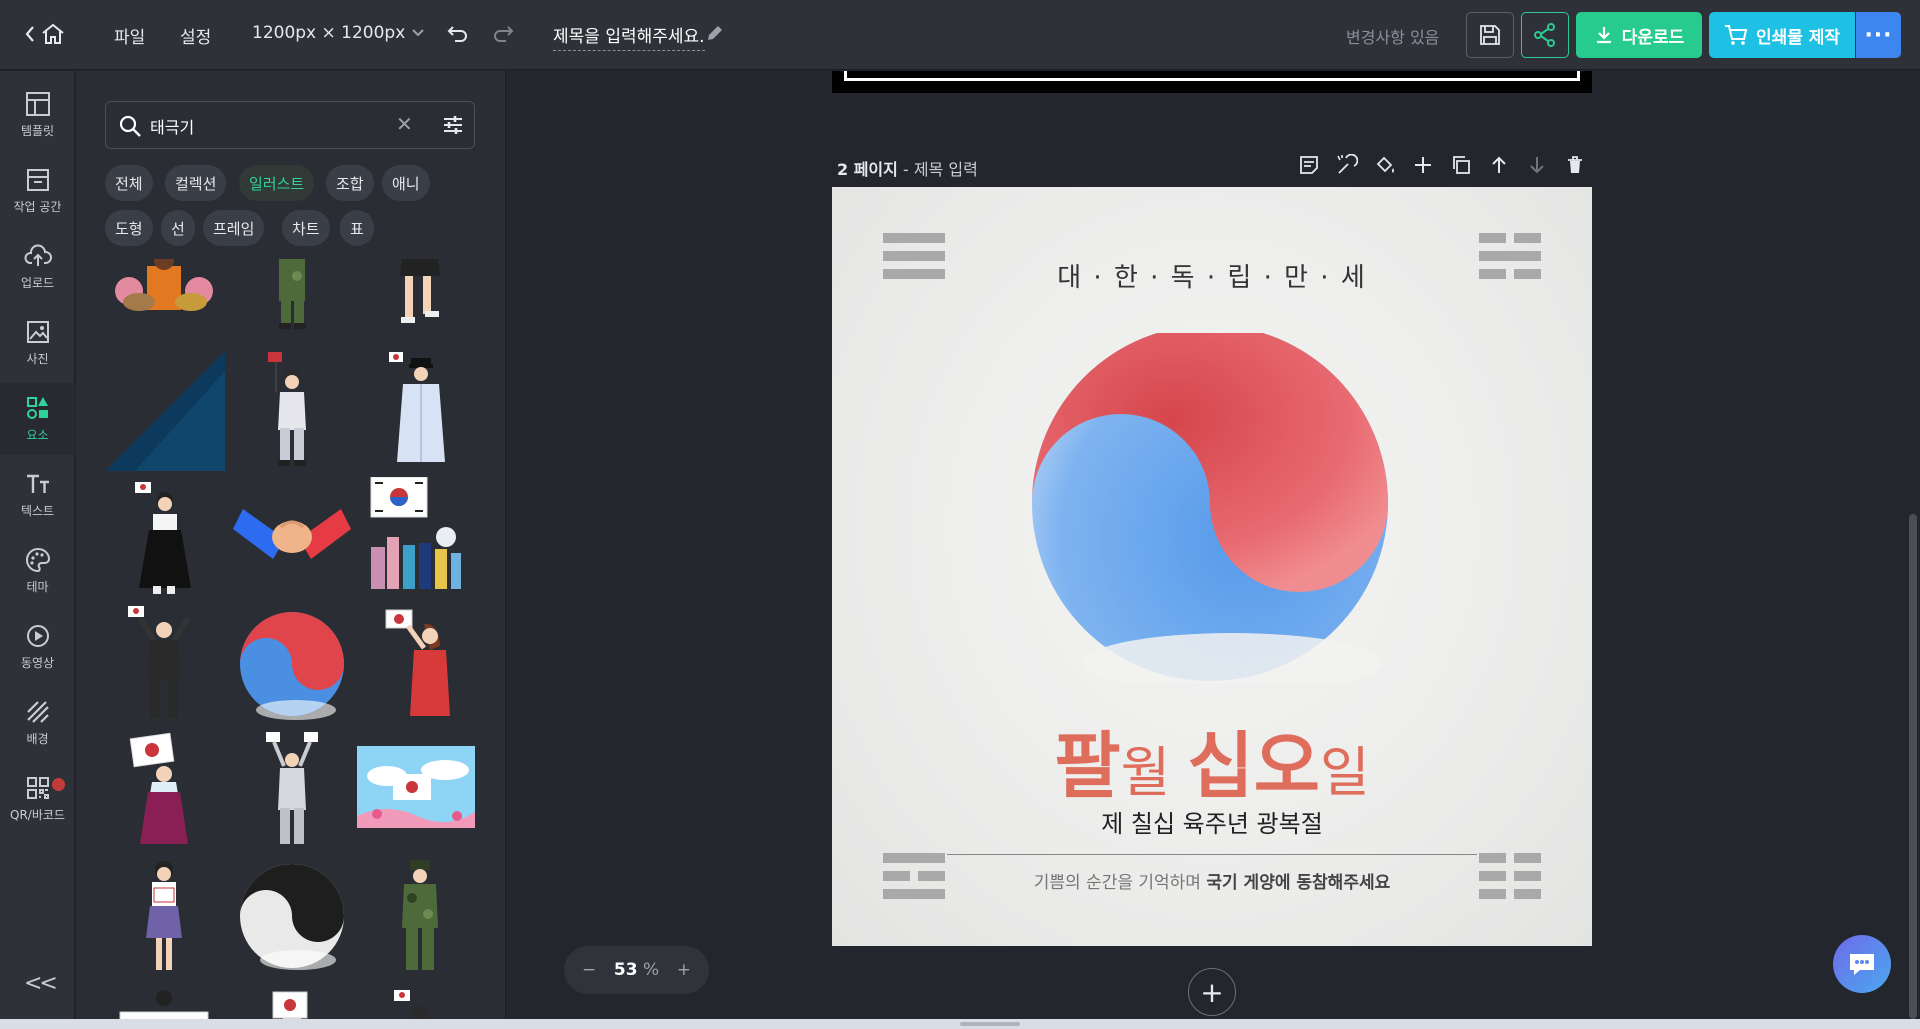 Image resolution: width=1920 pixels, height=1029 pixels. Describe the element at coordinates (37, 739) in the screenshot. I see `rail-label: 배경` at that location.